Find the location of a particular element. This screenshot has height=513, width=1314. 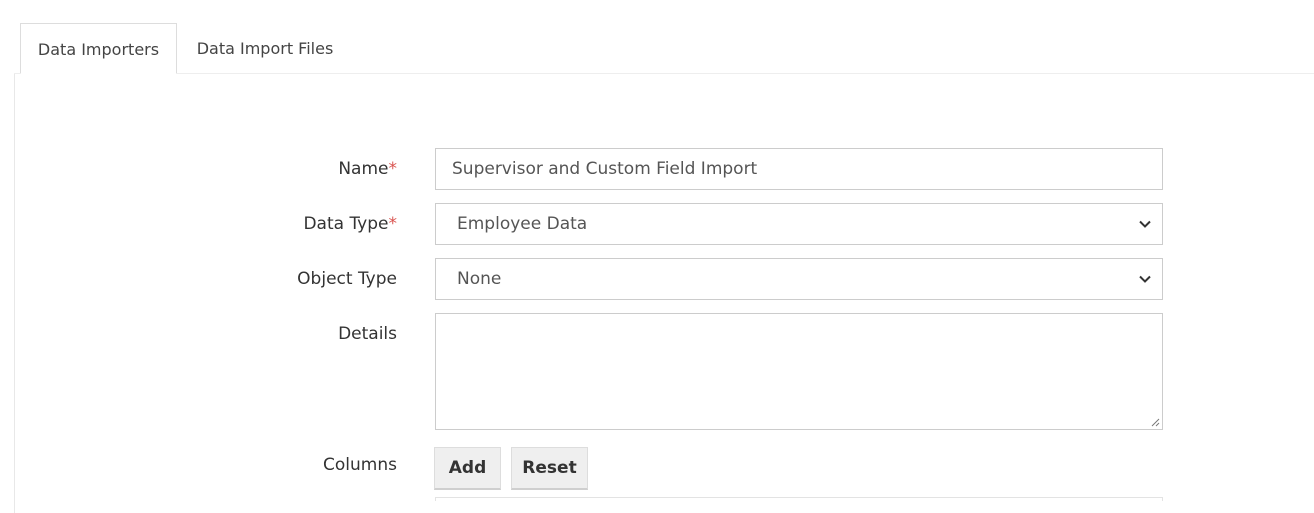

resize-grip-icon is located at coordinates (1155, 422).